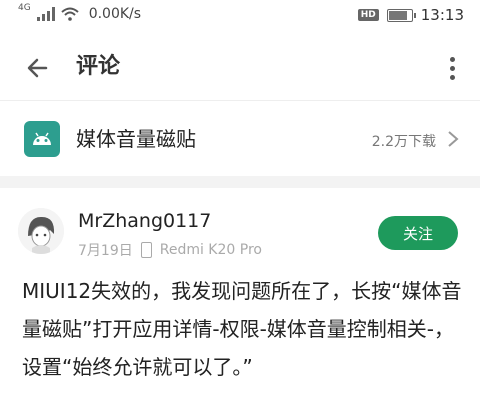 This screenshot has width=480, height=412. What do you see at coordinates (146, 250) in the screenshot?
I see `phone-icon` at bounding box center [146, 250].